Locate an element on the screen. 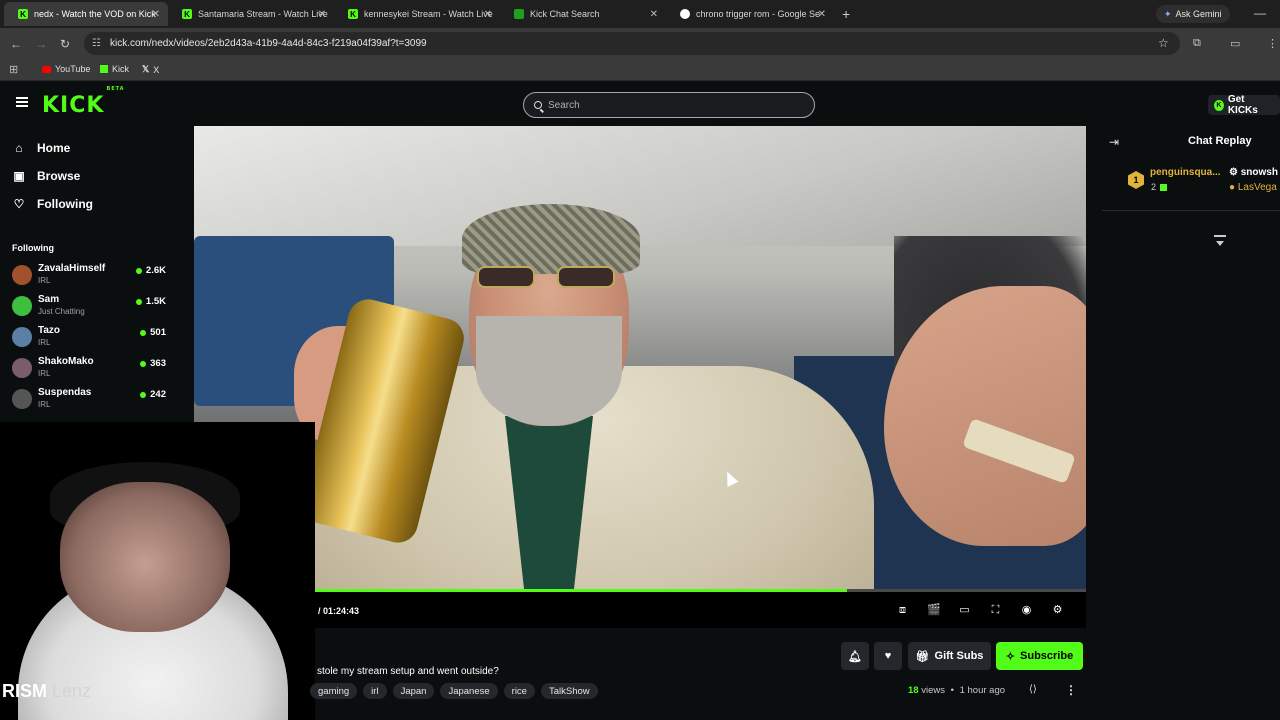  kick-chat-icon is located at coordinates (519, 14).